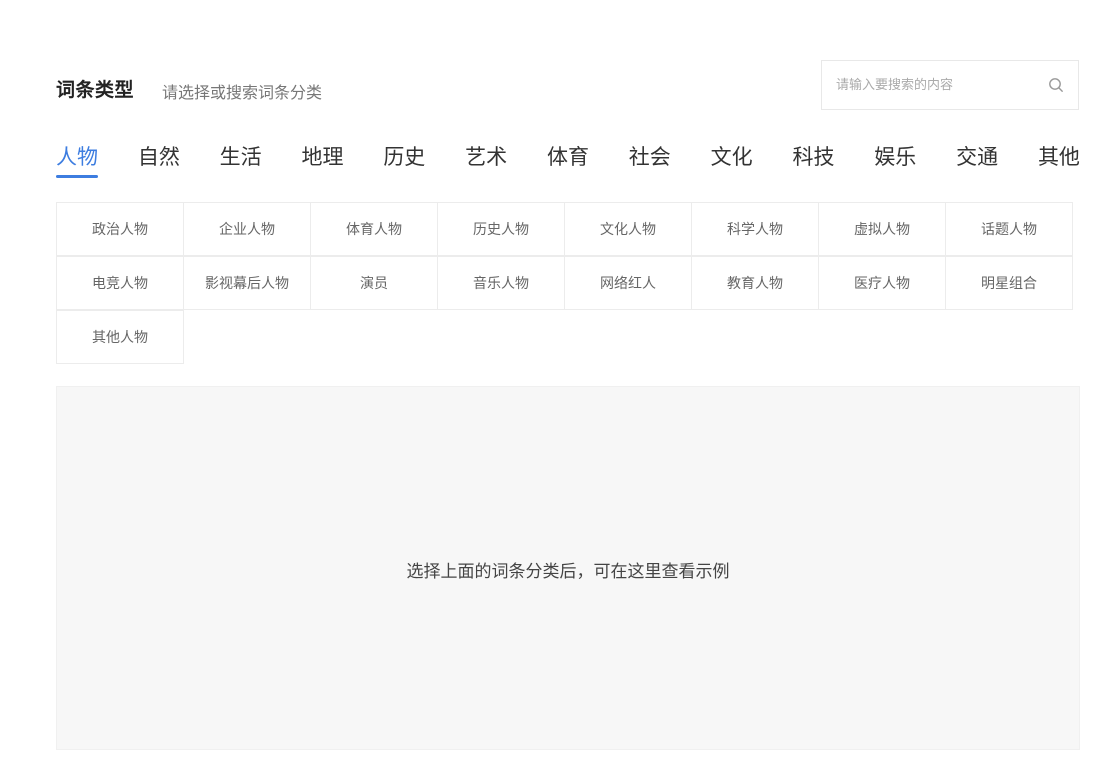 The height and width of the screenshot is (774, 1120). What do you see at coordinates (486, 160) in the screenshot?
I see `tab-art: 艺术` at bounding box center [486, 160].